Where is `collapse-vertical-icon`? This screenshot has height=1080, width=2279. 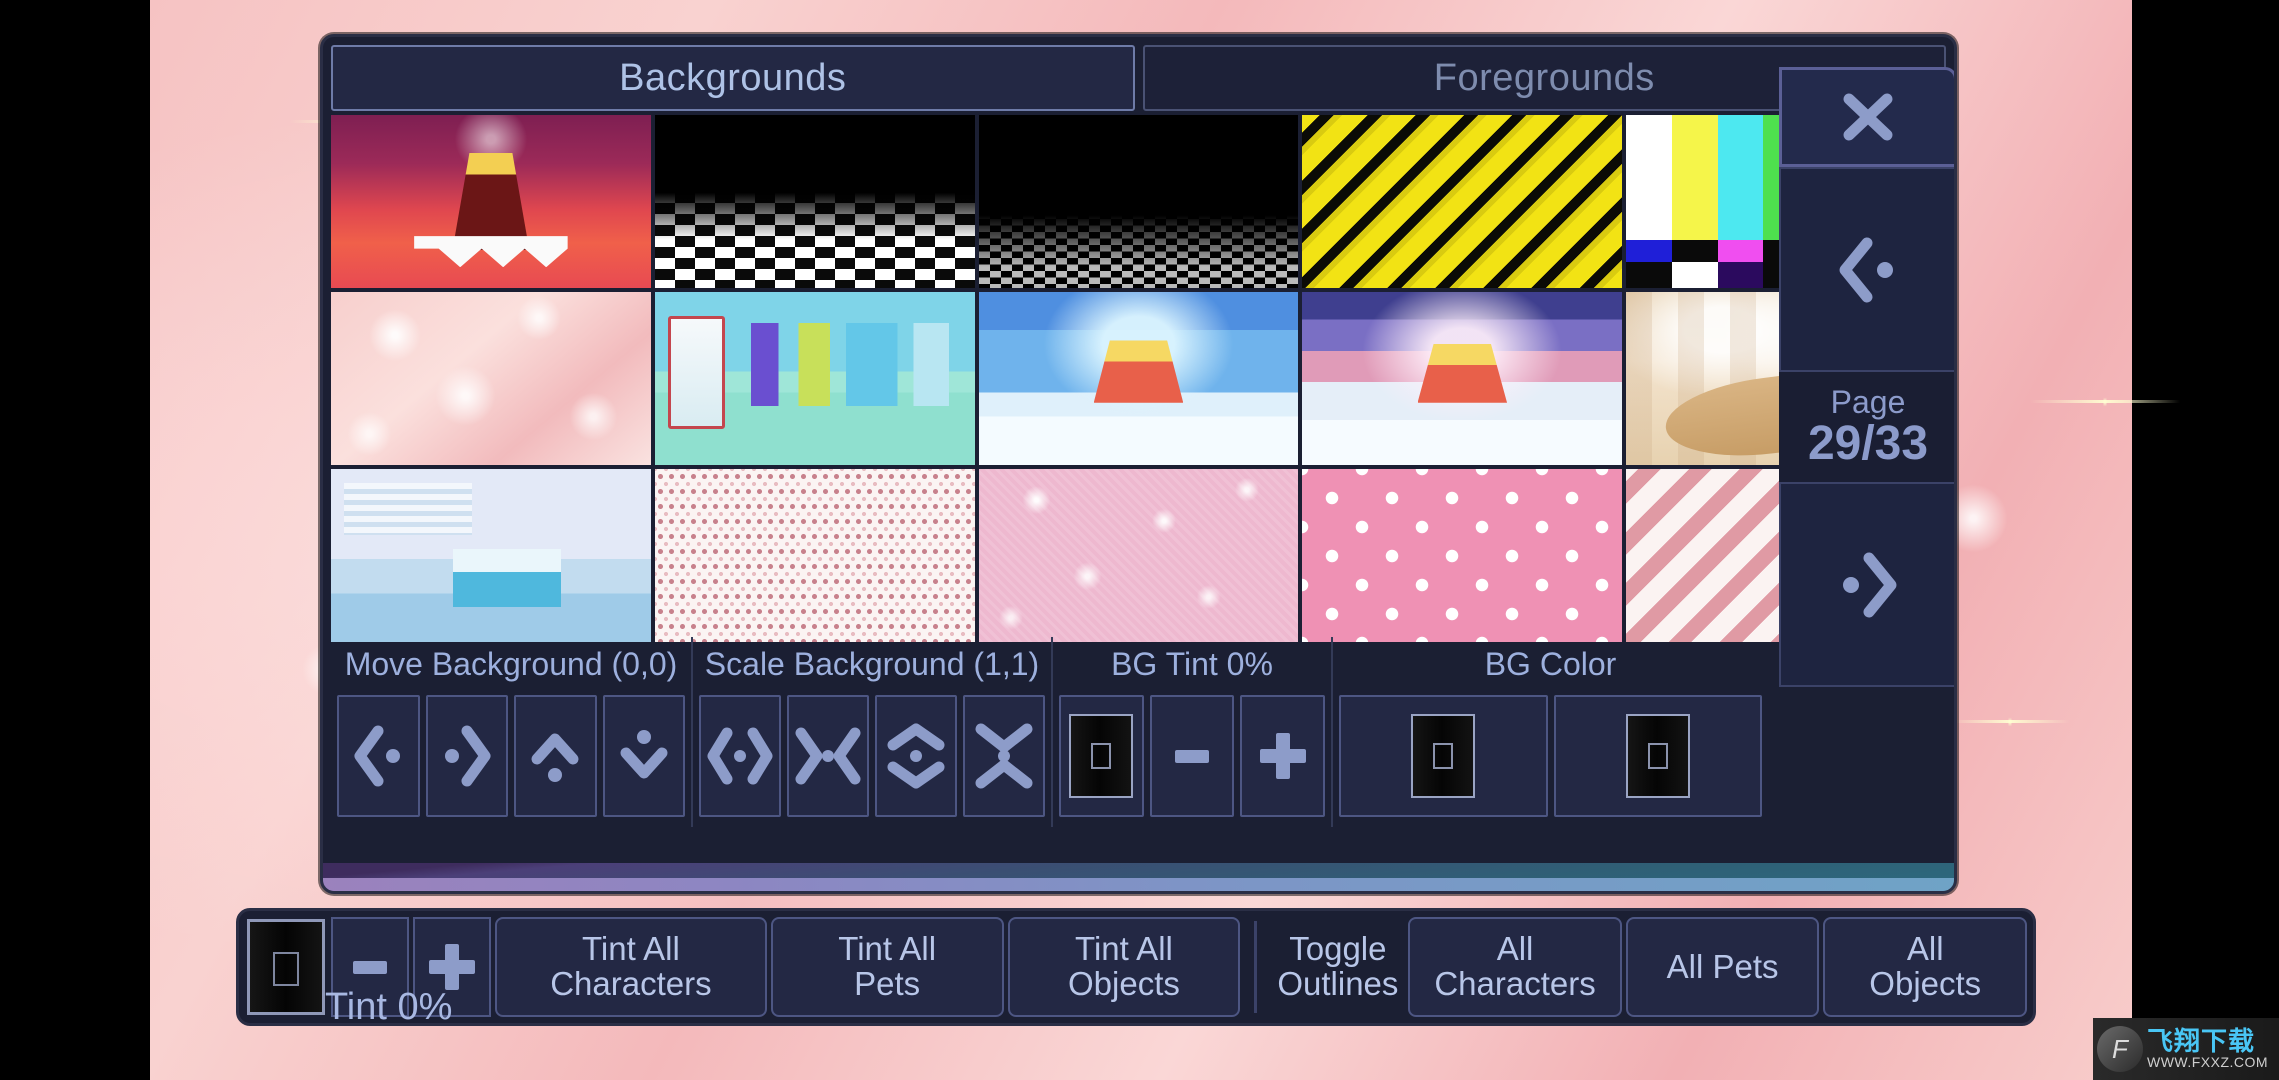 collapse-vertical-icon is located at coordinates (1004, 756).